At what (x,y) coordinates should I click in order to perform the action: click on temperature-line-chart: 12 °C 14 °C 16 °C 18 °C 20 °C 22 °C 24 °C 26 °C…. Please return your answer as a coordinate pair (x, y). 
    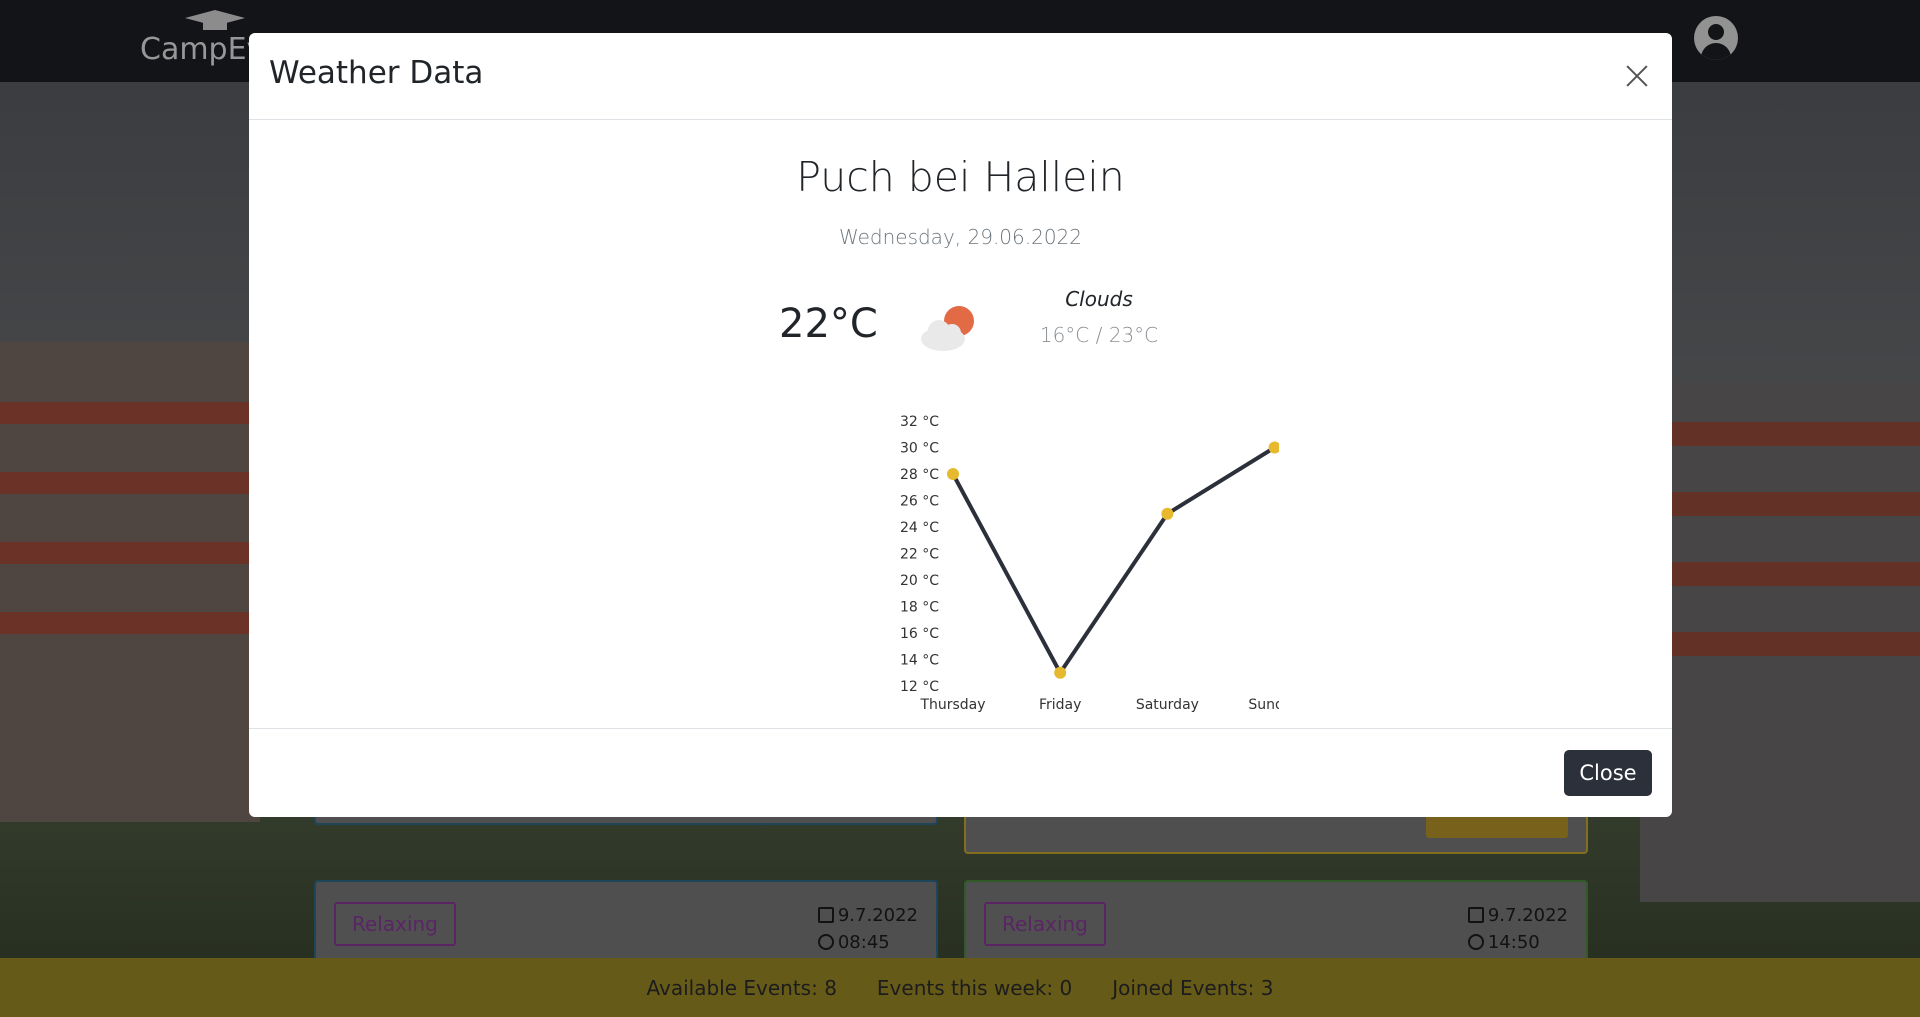
    Looking at the image, I should click on (1089, 563).